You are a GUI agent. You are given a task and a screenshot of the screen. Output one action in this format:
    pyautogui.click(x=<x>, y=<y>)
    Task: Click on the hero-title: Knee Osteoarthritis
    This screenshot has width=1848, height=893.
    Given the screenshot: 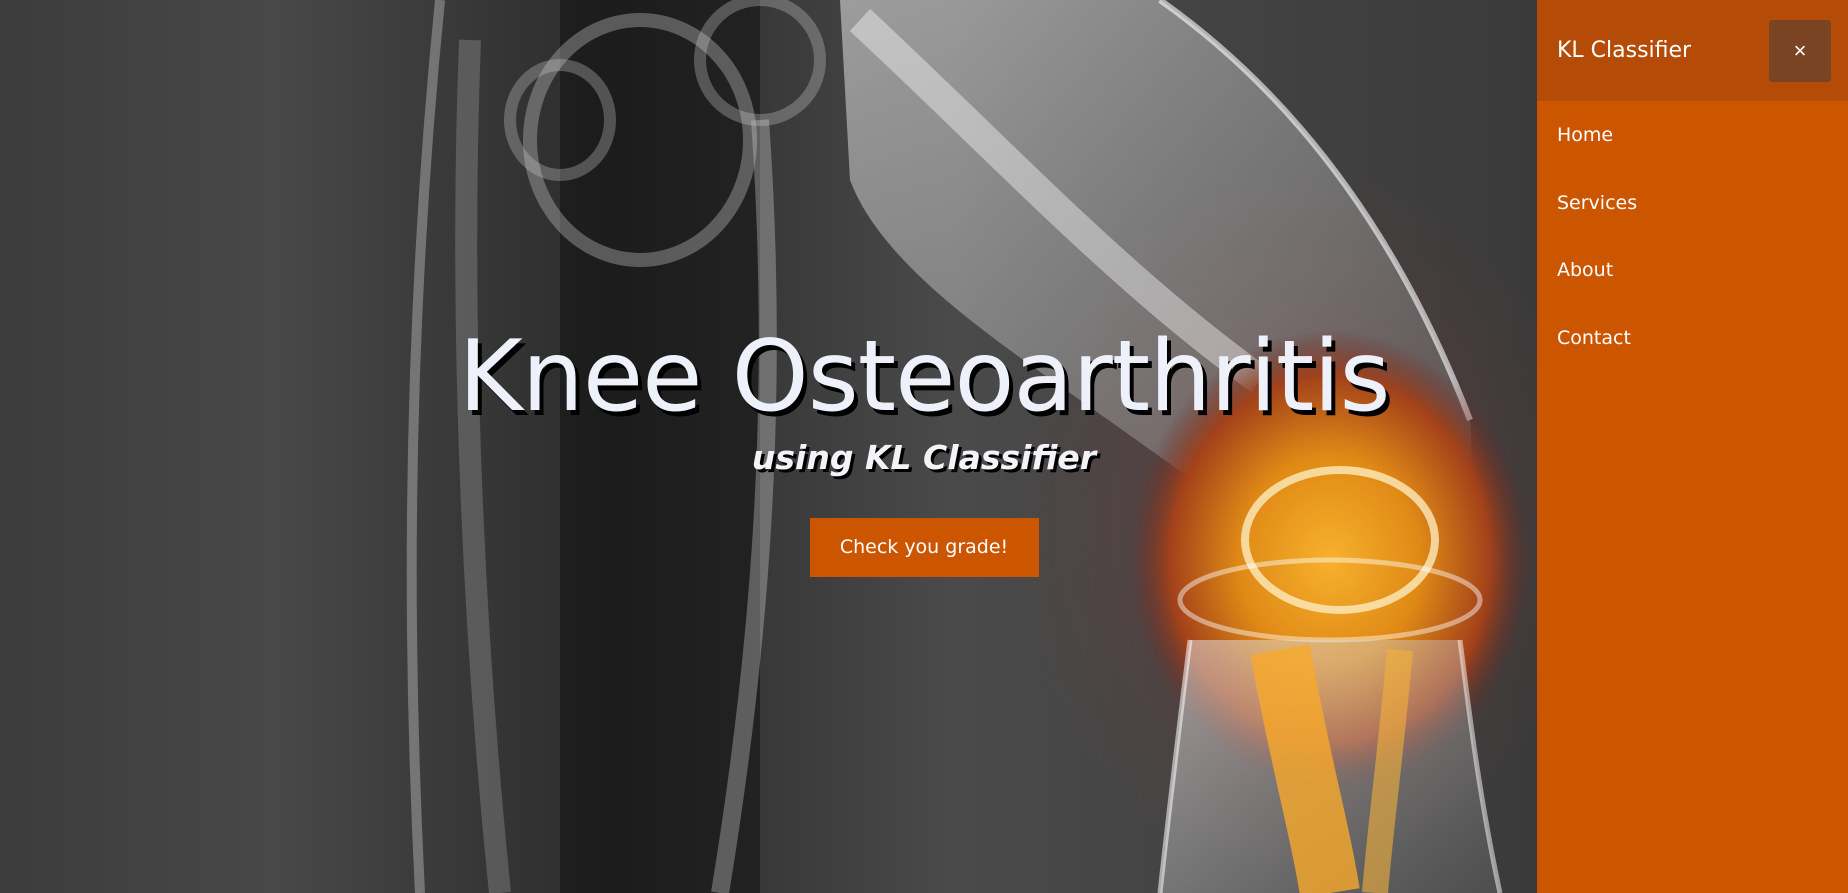 What is the action you would take?
    pyautogui.click(x=924, y=377)
    